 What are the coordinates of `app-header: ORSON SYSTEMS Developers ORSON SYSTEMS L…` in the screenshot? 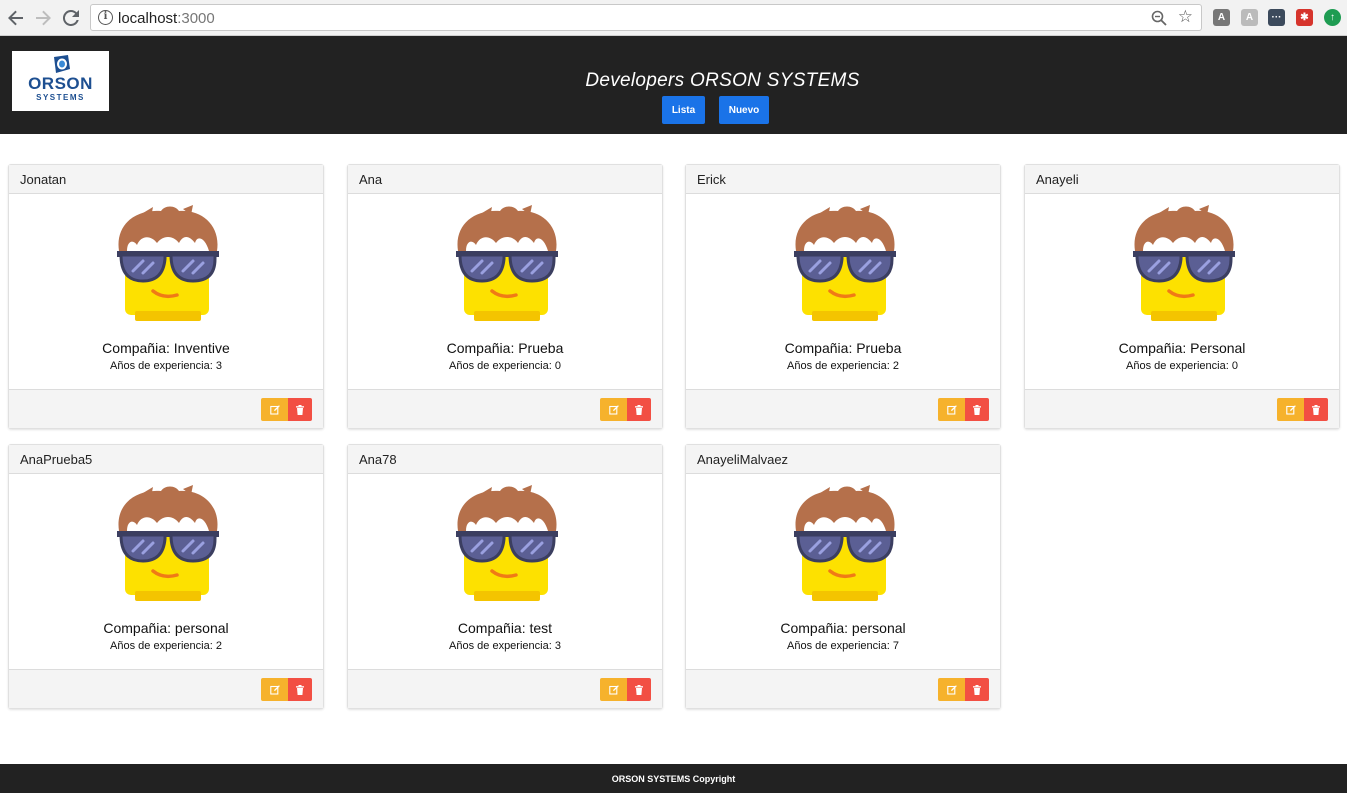 It's located at (673, 85).